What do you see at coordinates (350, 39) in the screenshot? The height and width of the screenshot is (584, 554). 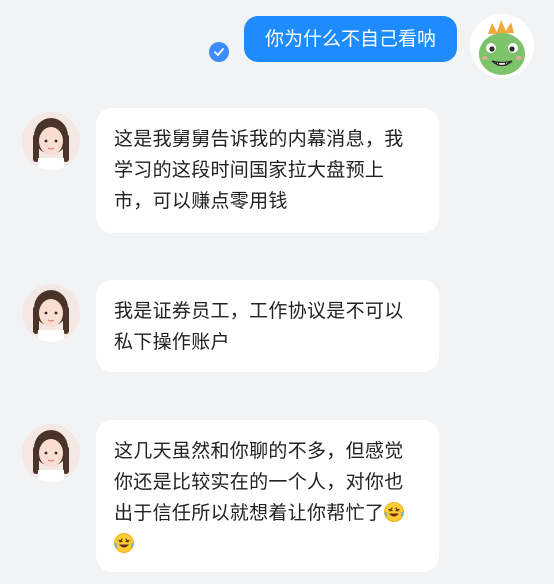 I see `outgoing-message-bubble: 你为什么不自己看呐` at bounding box center [350, 39].